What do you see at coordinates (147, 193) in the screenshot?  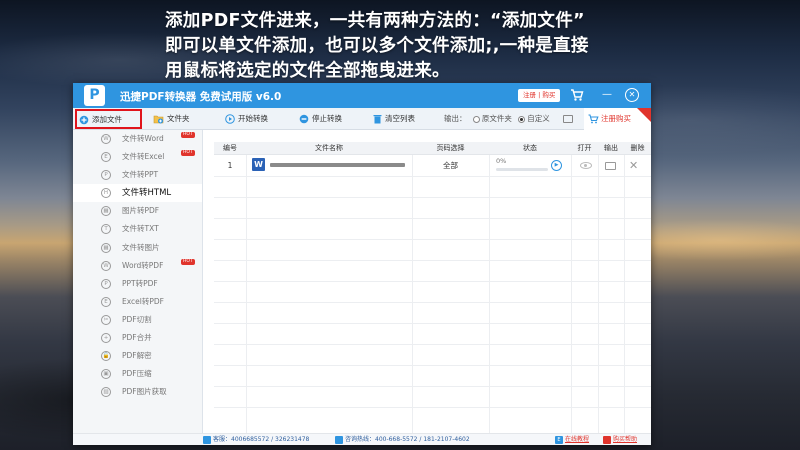 I see `sidebar-item-label: 文件转HTML` at bounding box center [147, 193].